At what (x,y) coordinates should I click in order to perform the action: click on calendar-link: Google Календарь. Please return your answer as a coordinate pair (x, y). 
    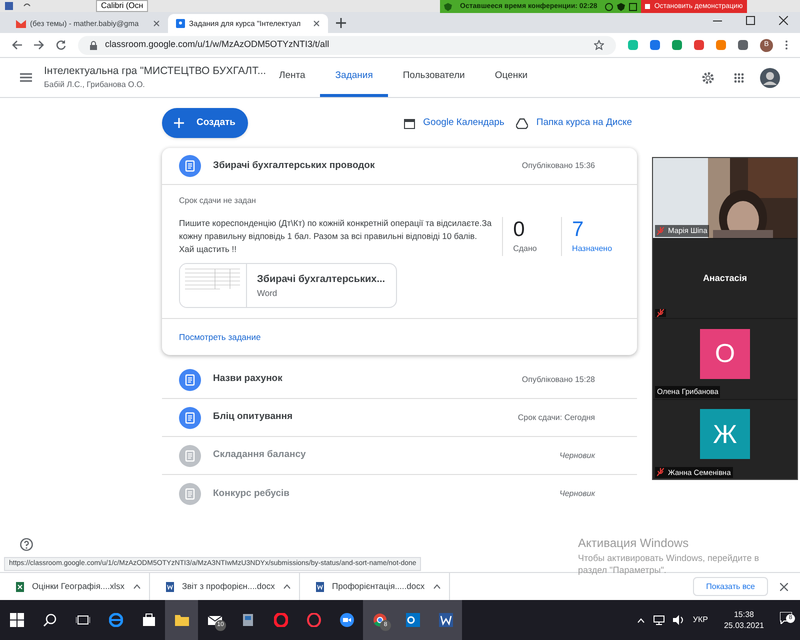
    Looking at the image, I should click on (454, 123).